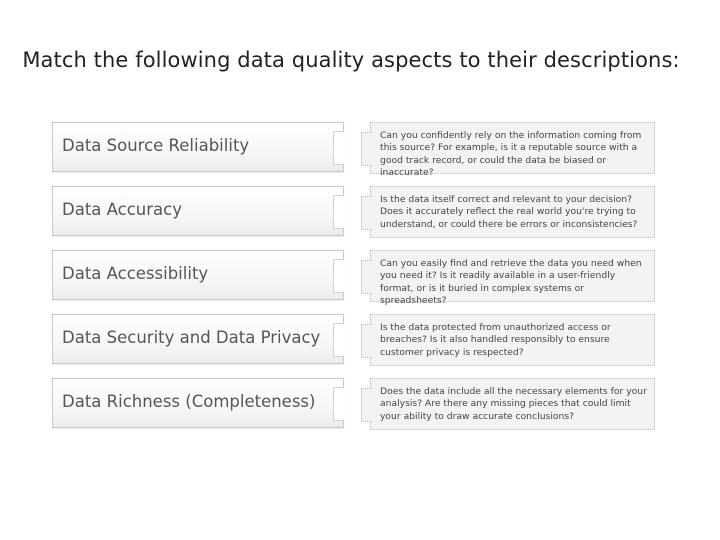 This screenshot has height=540, width=720. I want to click on drag-item-data-security-privacy: Data Security and Data Privacy, so click(198, 339).